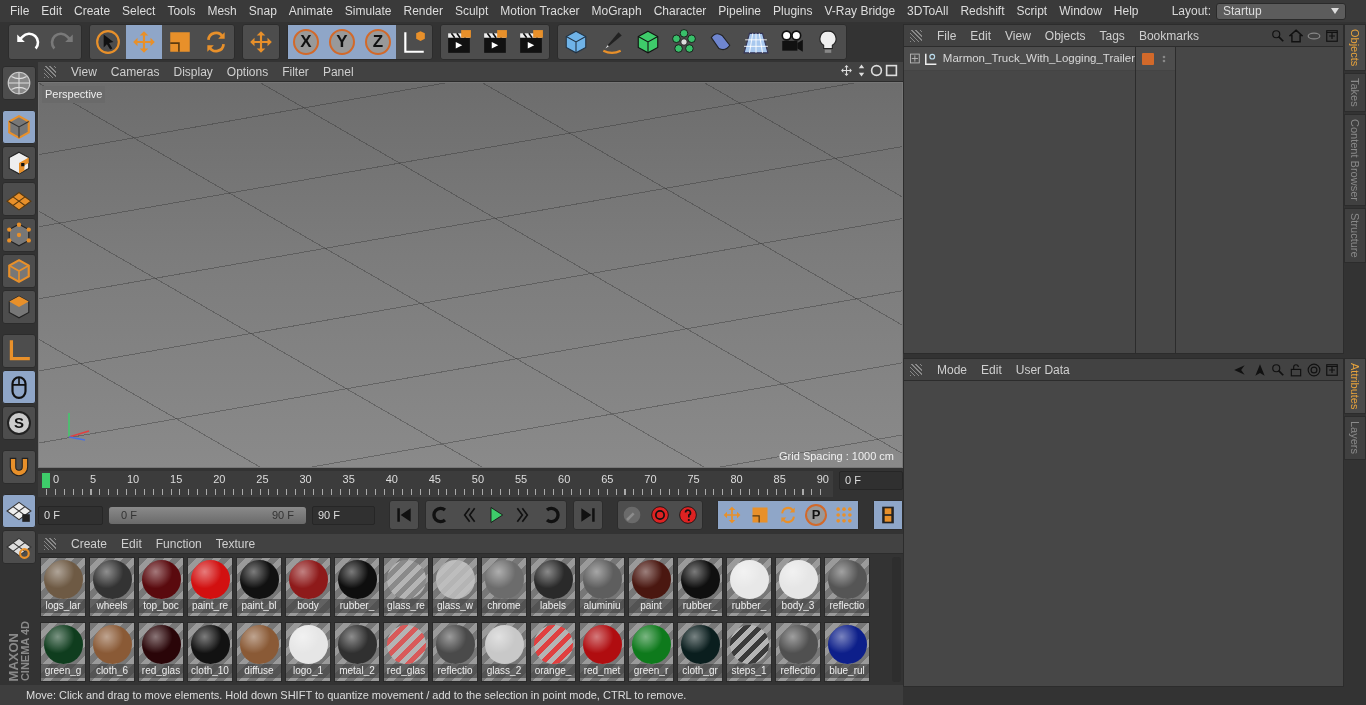  What do you see at coordinates (602, 651) in the screenshot?
I see `material-swatch: red_met` at bounding box center [602, 651].